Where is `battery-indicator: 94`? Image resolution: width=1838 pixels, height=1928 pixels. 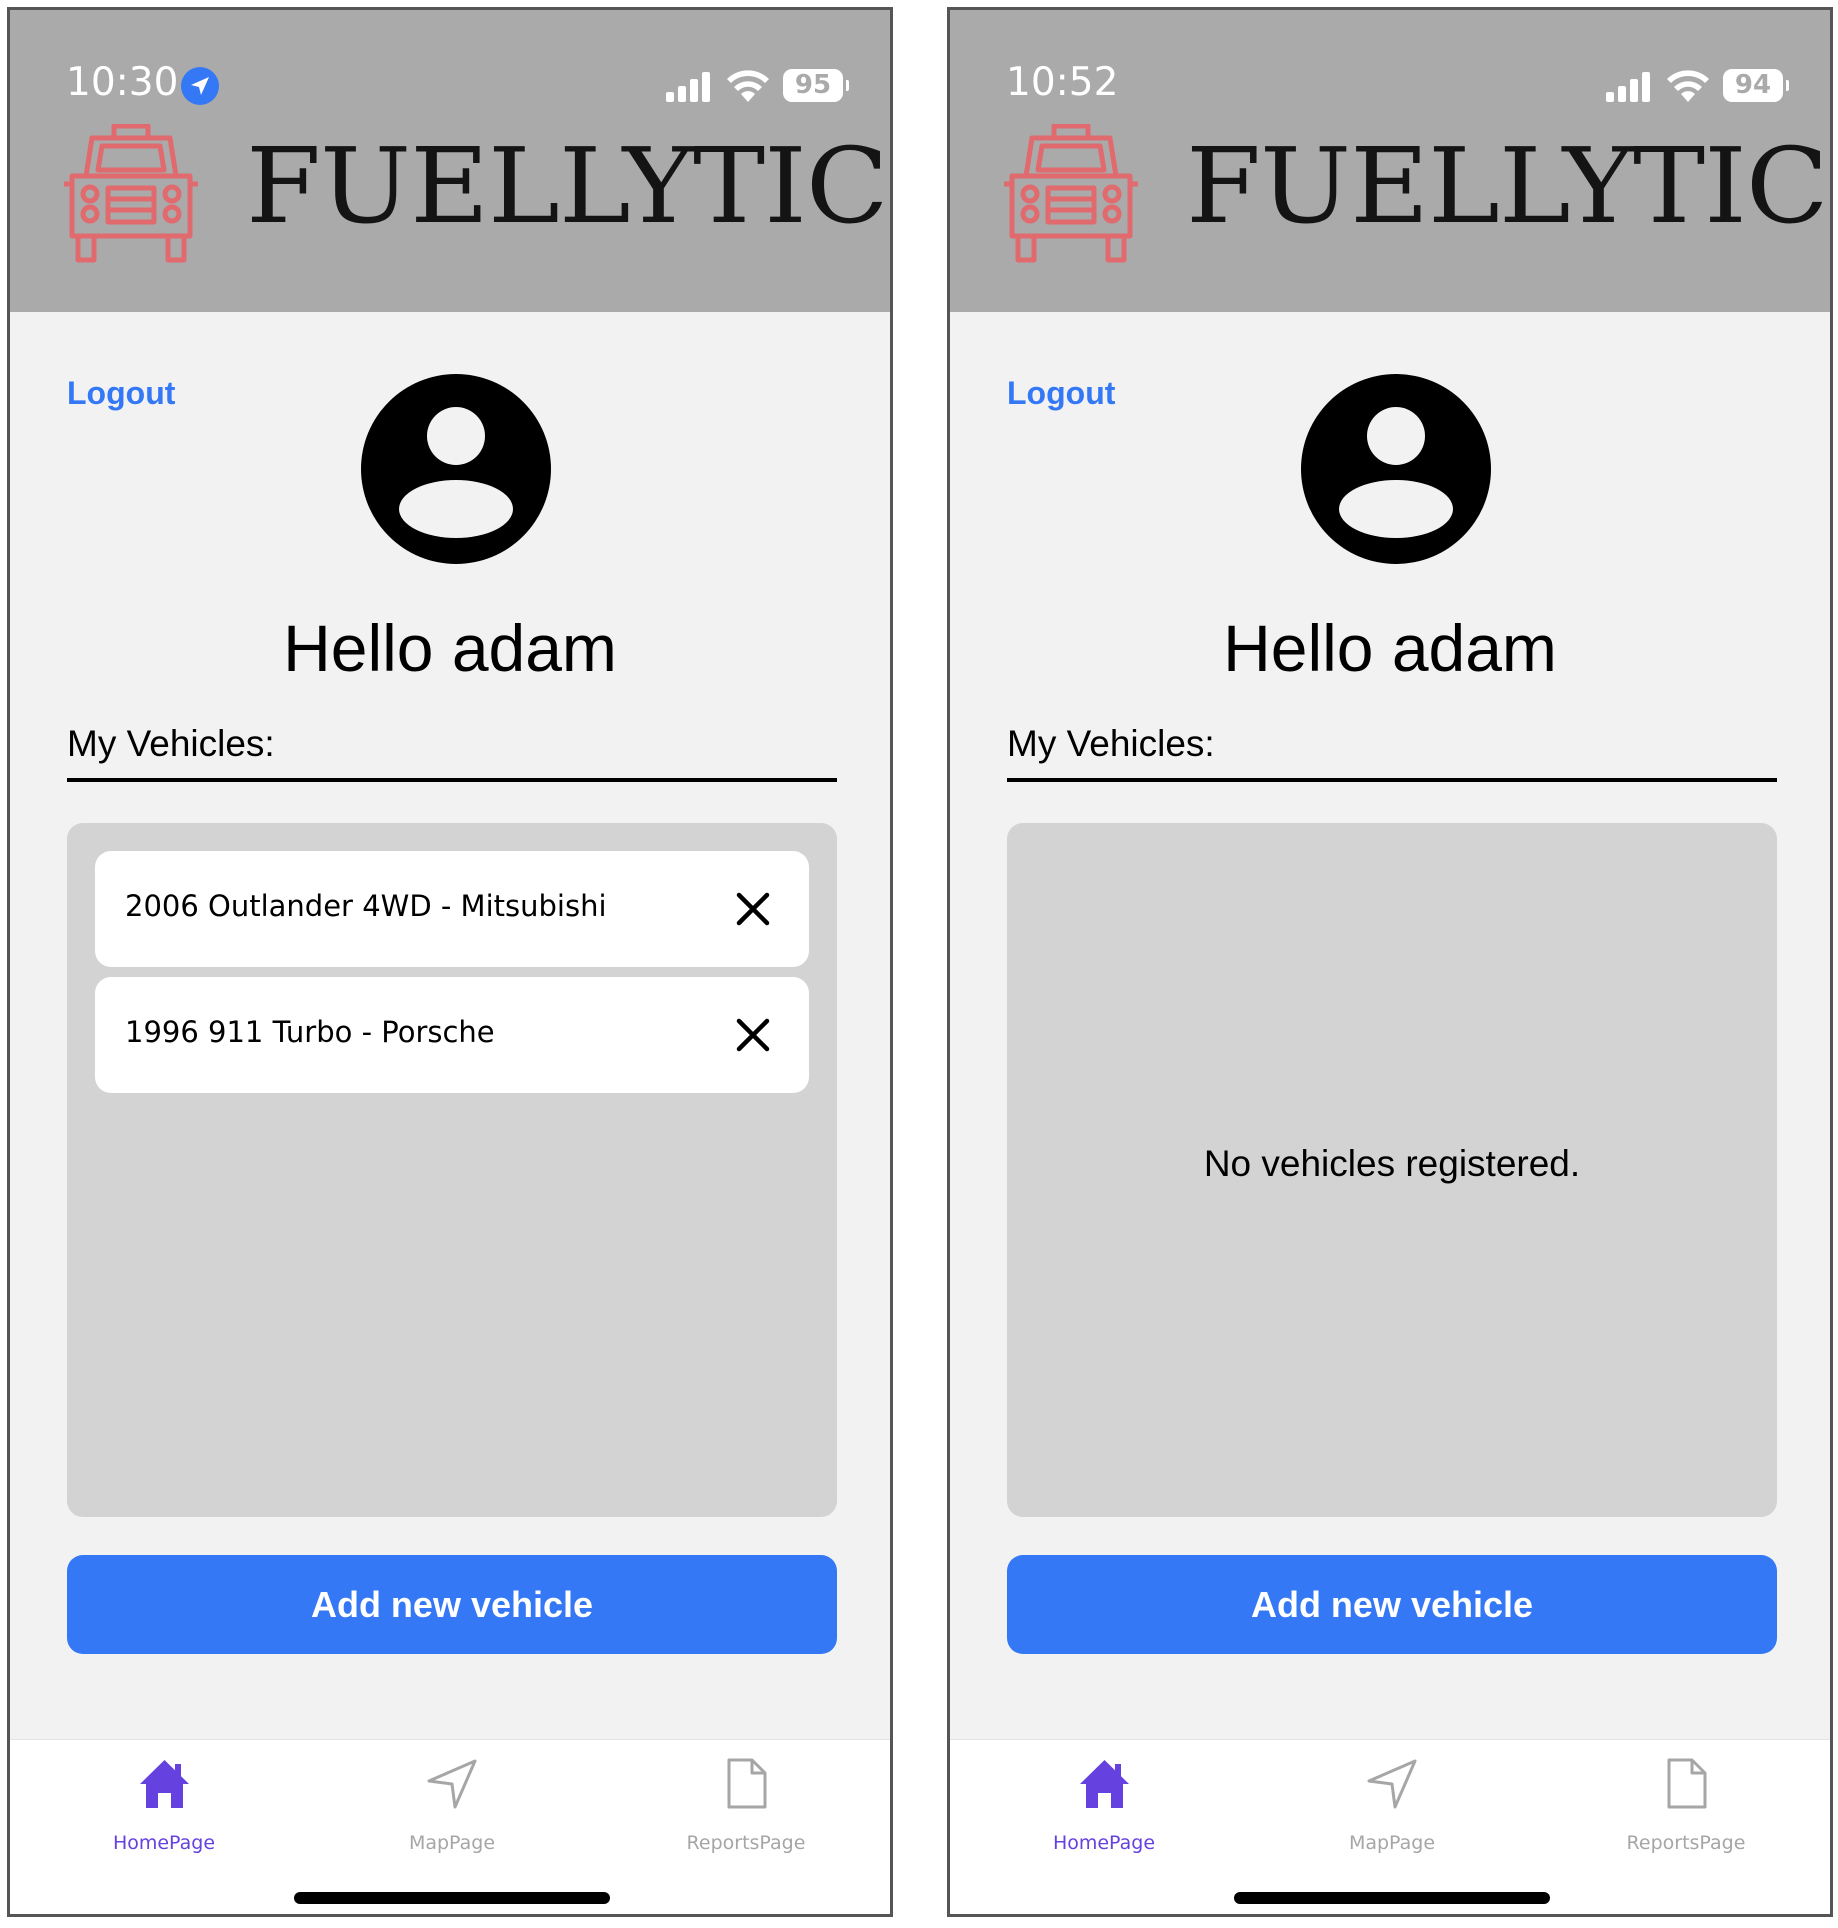
battery-indicator: 94 is located at coordinates (1756, 85).